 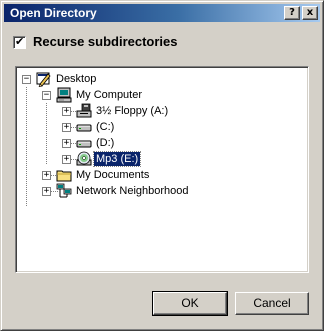 I want to click on recurse-checkbox: ✔, so click(x=19, y=42).